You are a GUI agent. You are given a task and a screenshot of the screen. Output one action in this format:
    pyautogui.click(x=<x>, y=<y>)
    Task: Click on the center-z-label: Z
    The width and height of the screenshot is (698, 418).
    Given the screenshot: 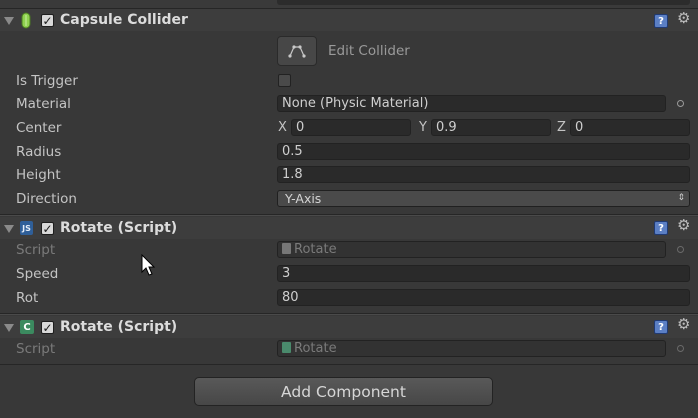 What is the action you would take?
    pyautogui.click(x=561, y=127)
    